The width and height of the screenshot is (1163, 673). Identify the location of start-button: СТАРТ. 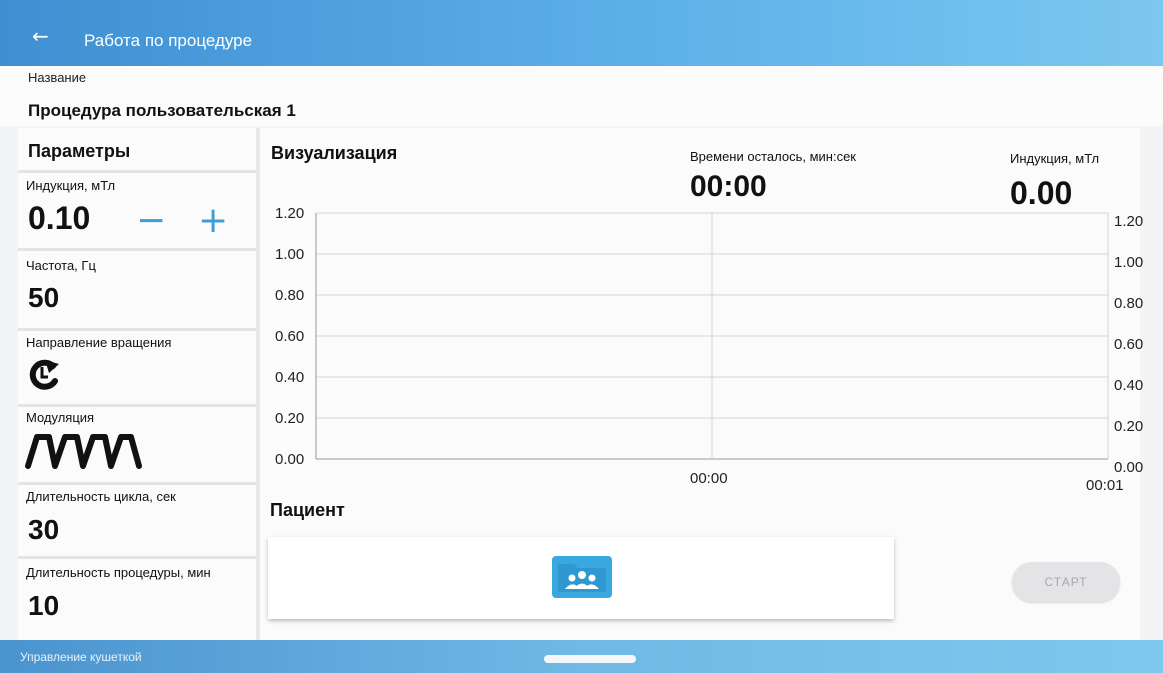
(1066, 582).